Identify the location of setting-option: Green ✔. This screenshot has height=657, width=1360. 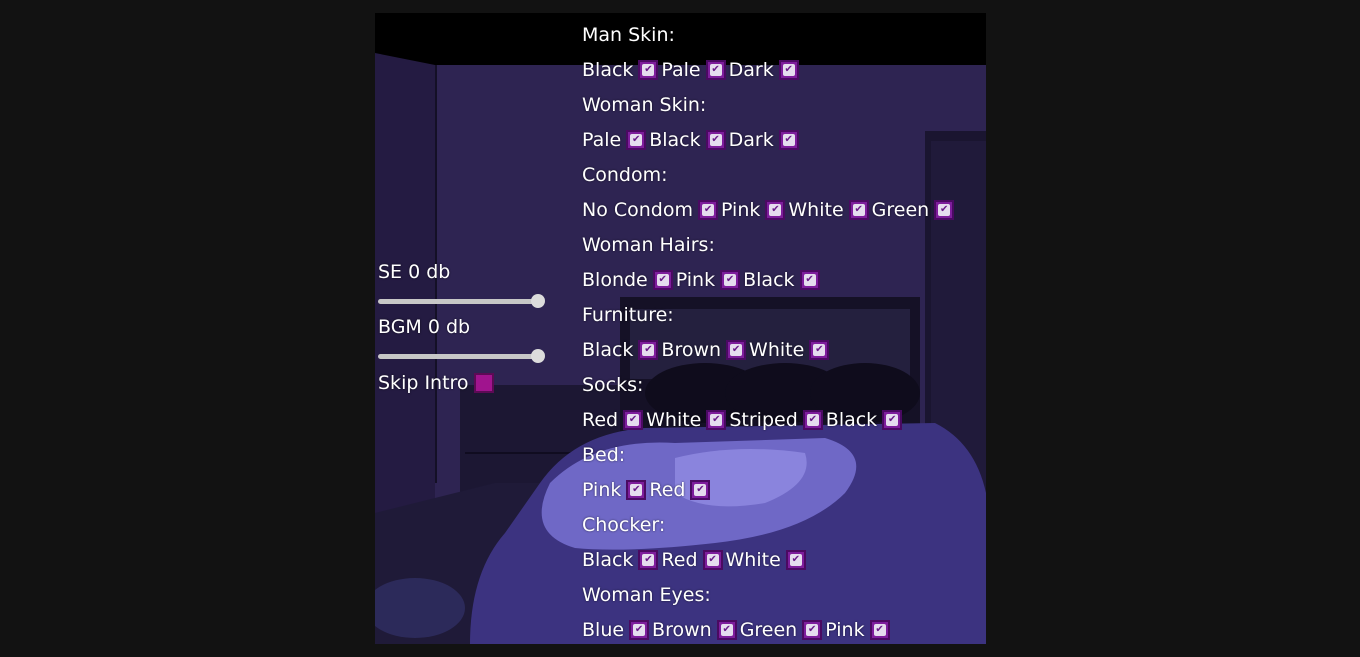
(782, 630).